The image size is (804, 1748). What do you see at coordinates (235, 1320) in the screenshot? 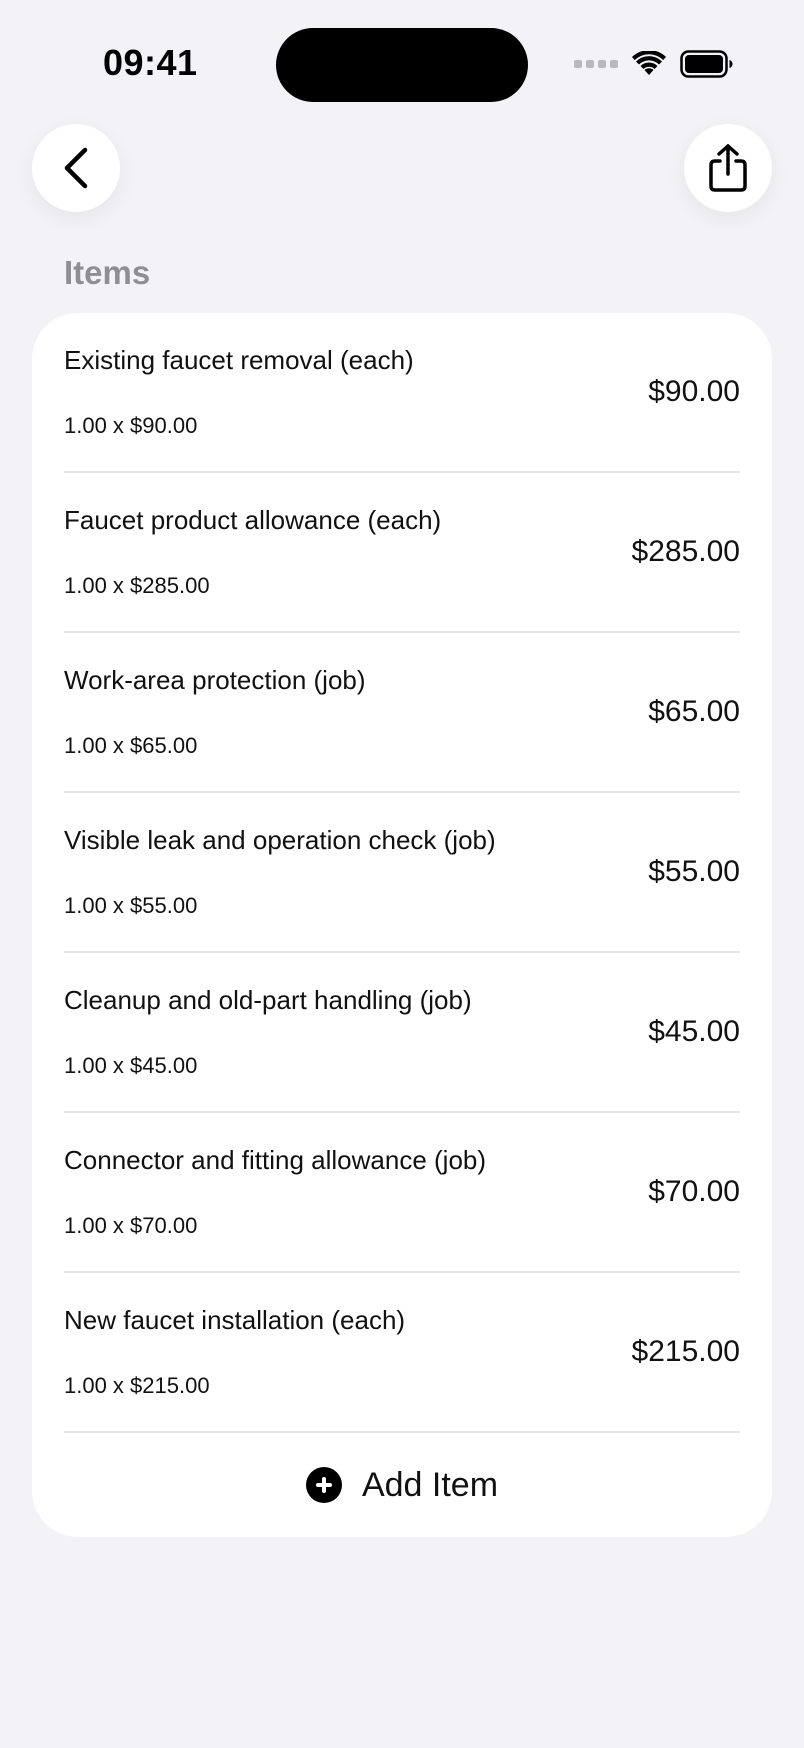
I see `item-name: New faucet installation (each)` at bounding box center [235, 1320].